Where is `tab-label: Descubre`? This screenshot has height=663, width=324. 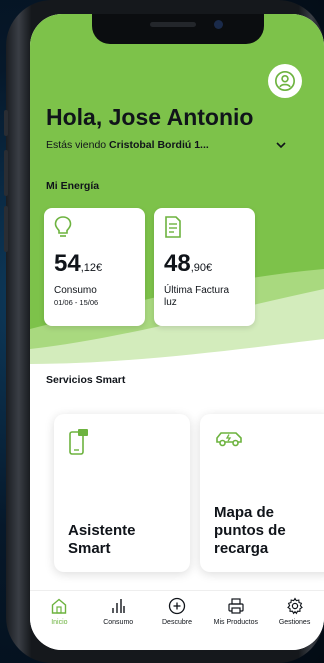
tab-label: Descubre is located at coordinates (177, 622).